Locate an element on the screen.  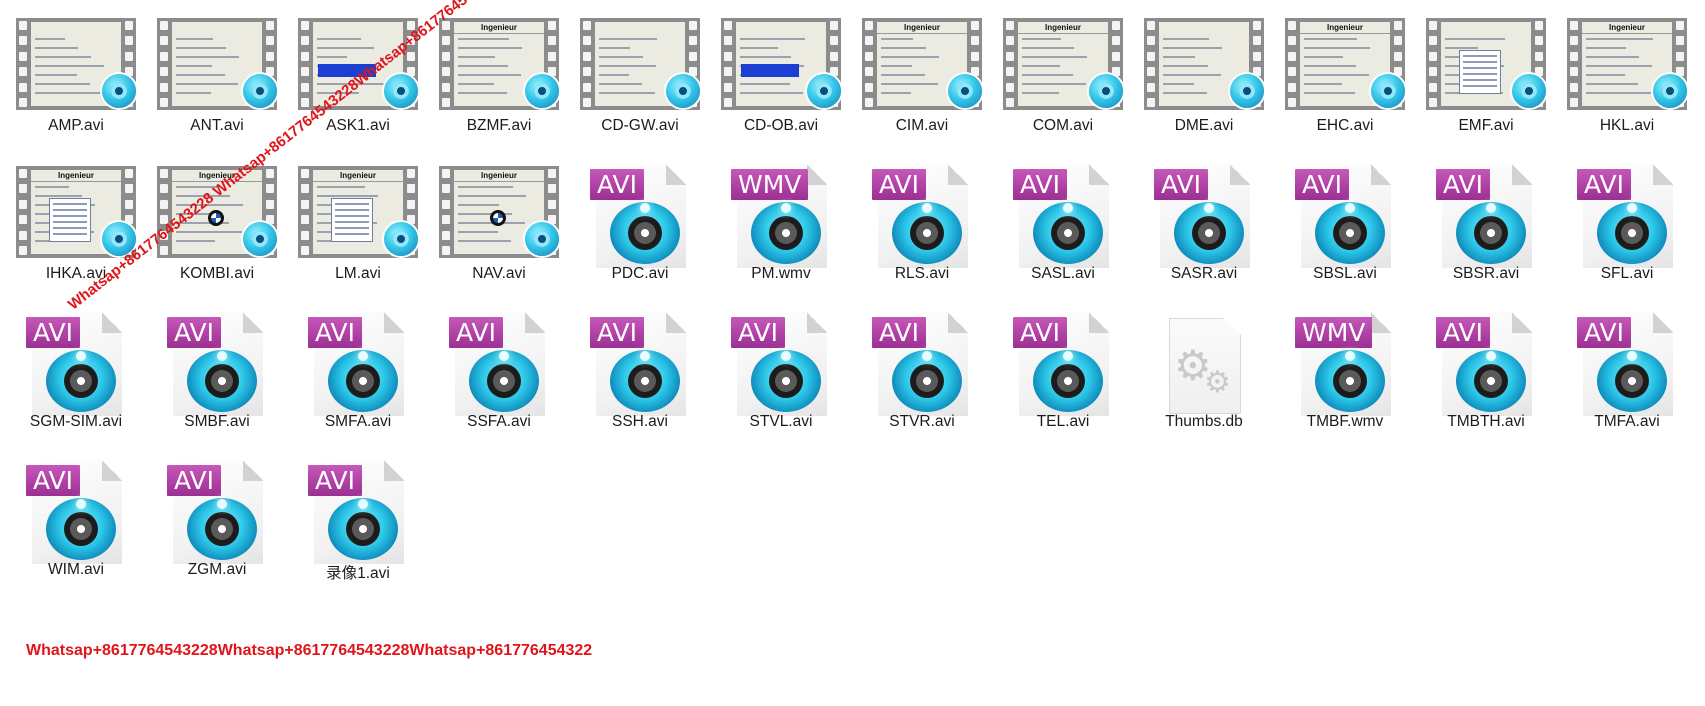
file-item: AVI SBSL.avi is located at coordinates (1345, 227).